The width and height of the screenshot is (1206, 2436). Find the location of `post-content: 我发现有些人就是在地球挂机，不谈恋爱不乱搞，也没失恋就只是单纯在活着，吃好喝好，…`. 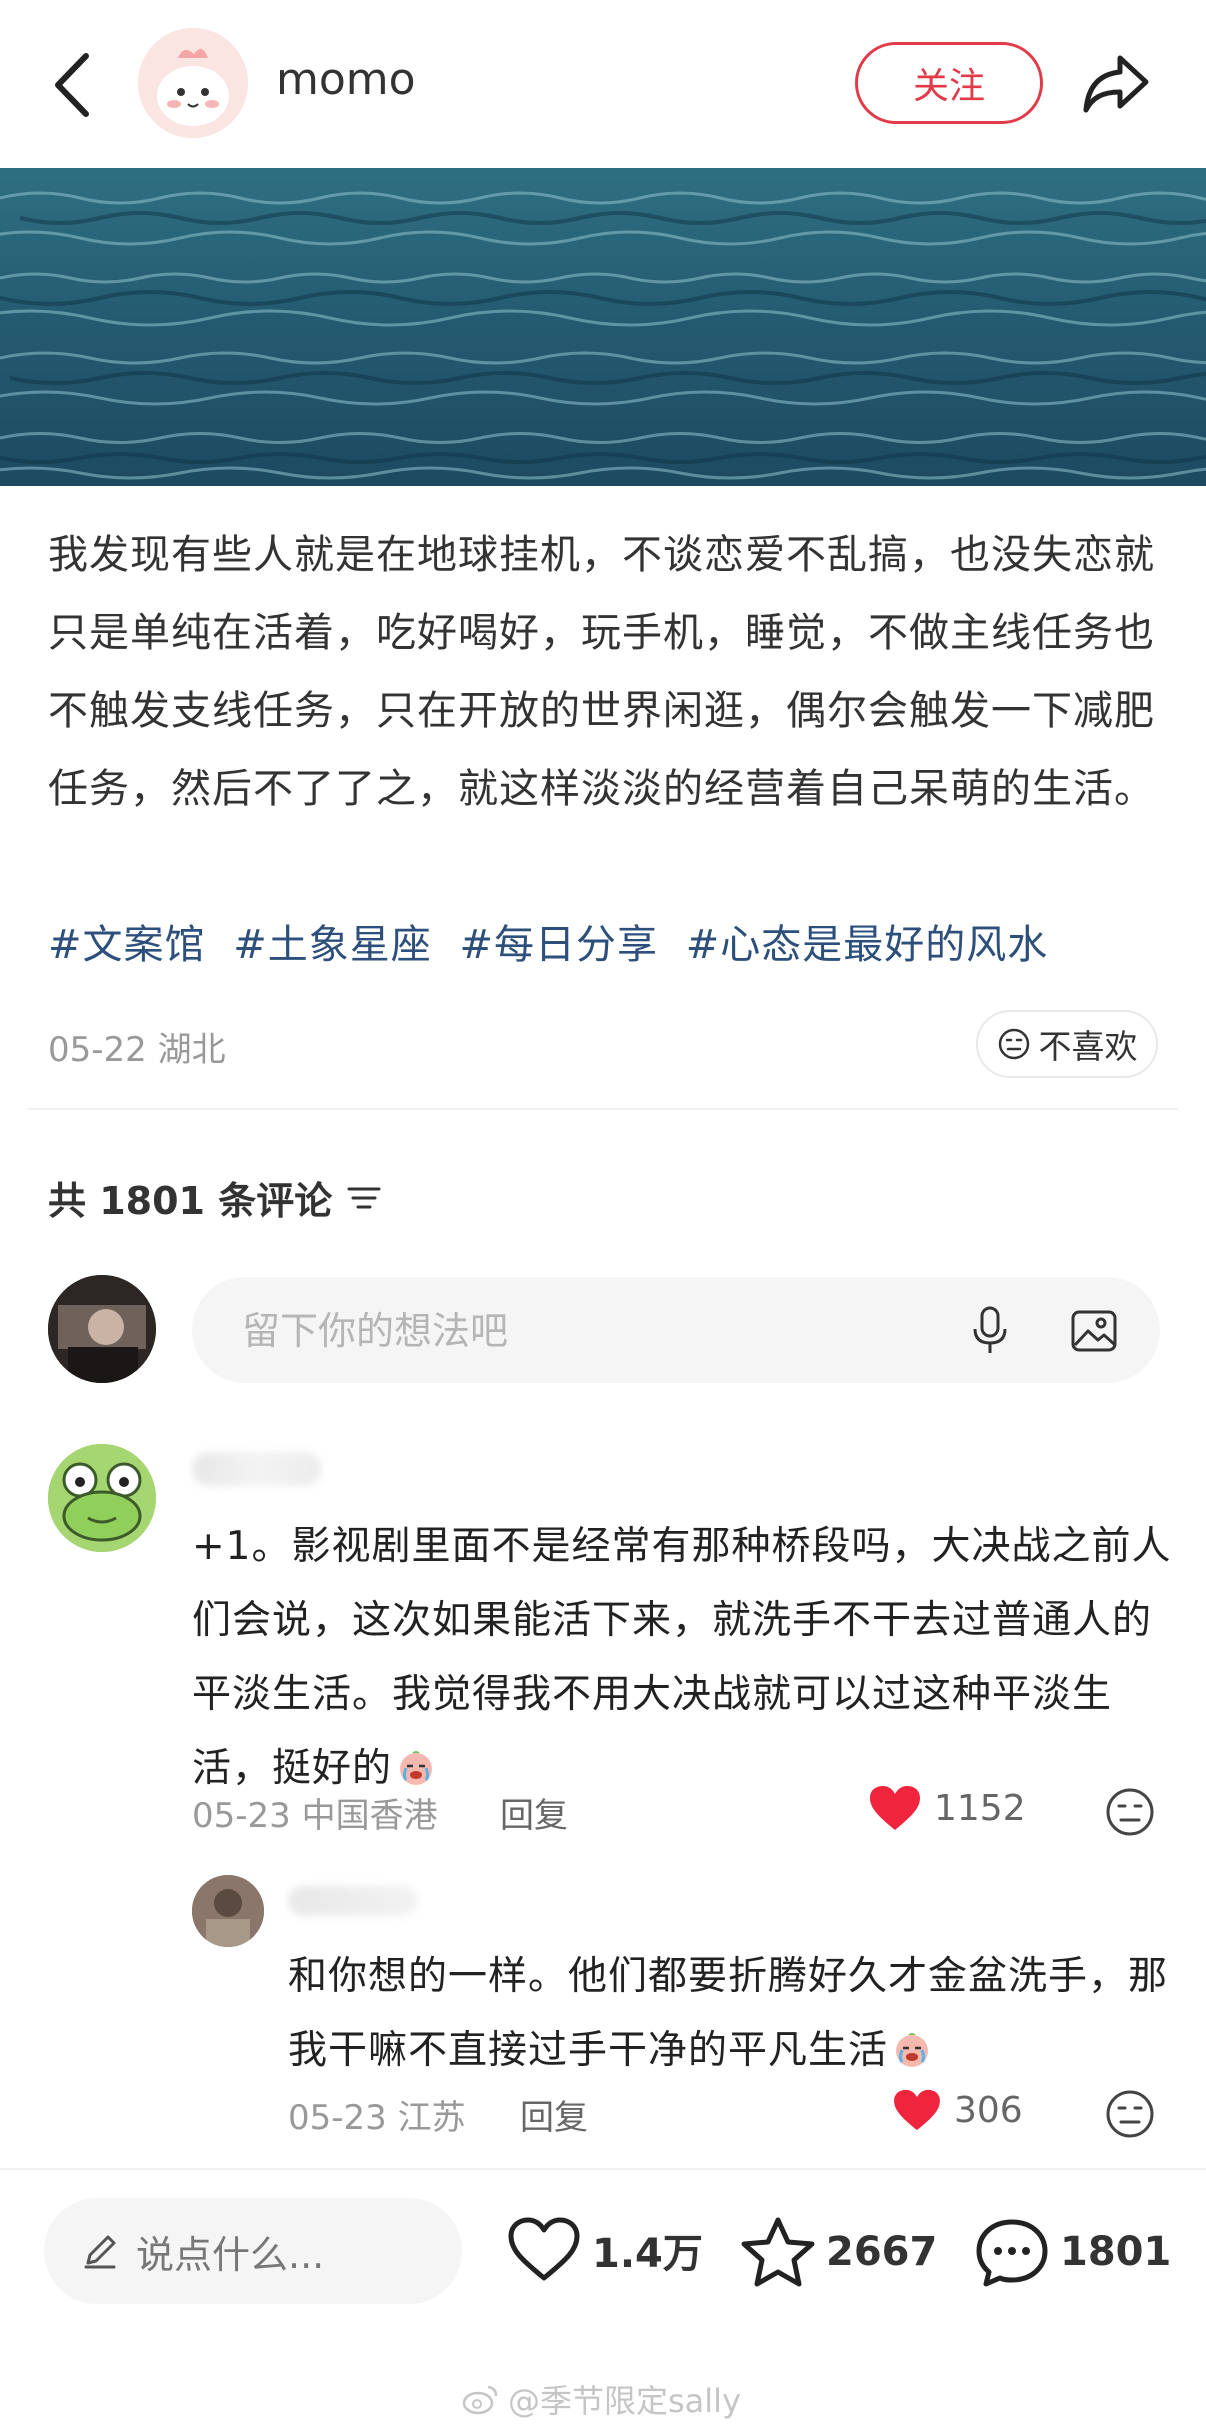

post-content: 我发现有些人就是在地球挂机，不谈恋爱不乱搞，也没失恋就只是单纯在活着，吃好喝好，… is located at coordinates (601, 672).